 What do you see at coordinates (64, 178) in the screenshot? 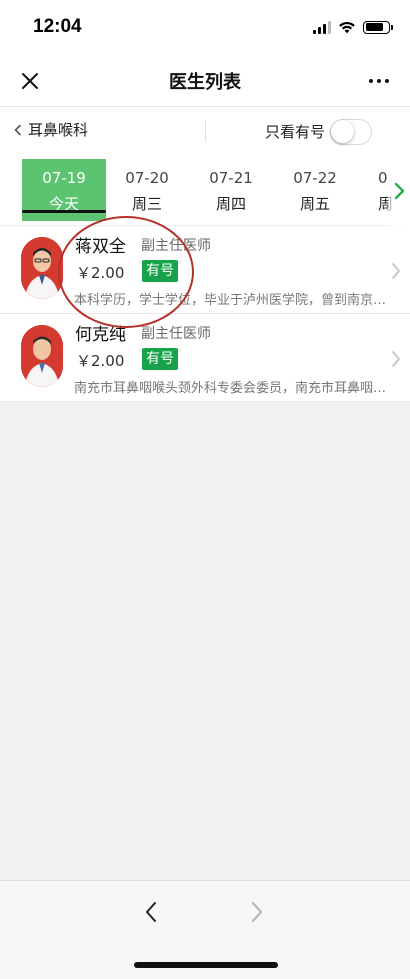
I see `date-tab-date: 07-19` at bounding box center [64, 178].